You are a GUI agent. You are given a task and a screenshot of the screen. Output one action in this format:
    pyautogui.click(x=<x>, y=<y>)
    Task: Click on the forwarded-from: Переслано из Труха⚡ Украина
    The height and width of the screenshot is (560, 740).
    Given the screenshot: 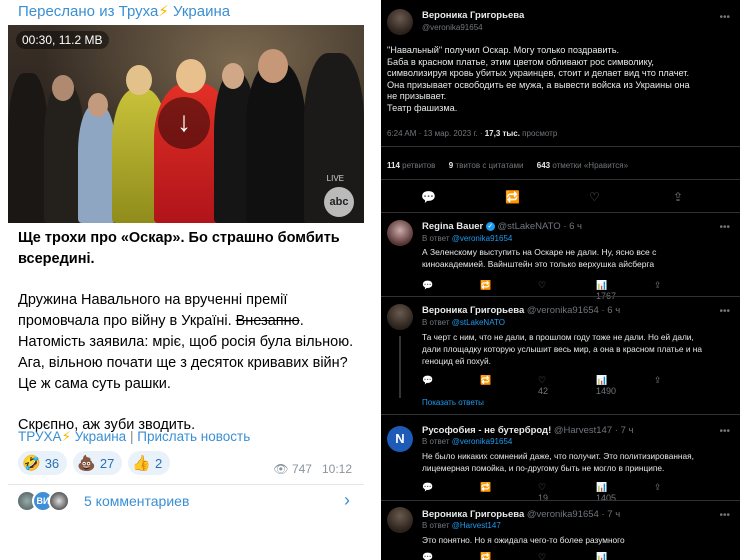 What is the action you would take?
    pyautogui.click(x=124, y=11)
    